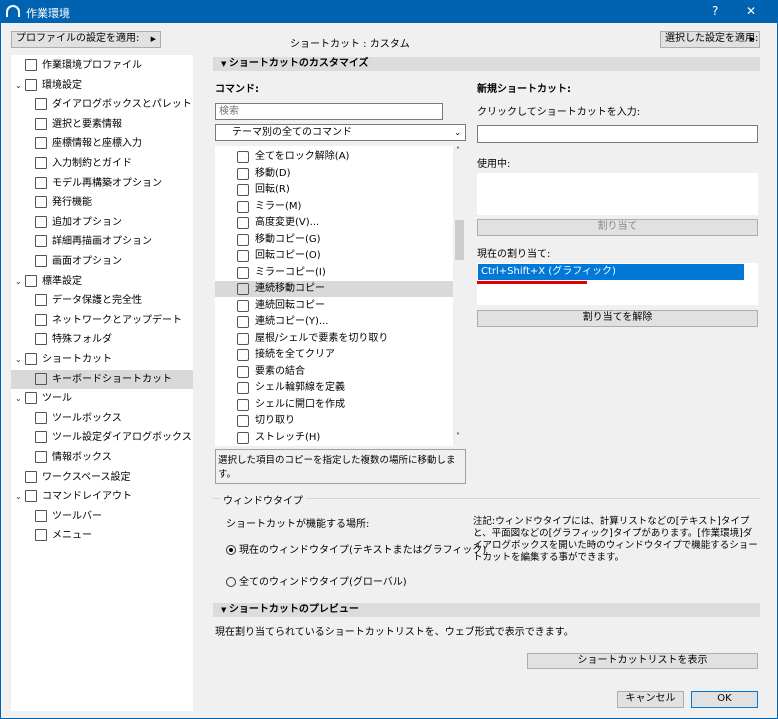 This screenshot has height=719, width=778. I want to click on help-button: ?, so click(715, 11).